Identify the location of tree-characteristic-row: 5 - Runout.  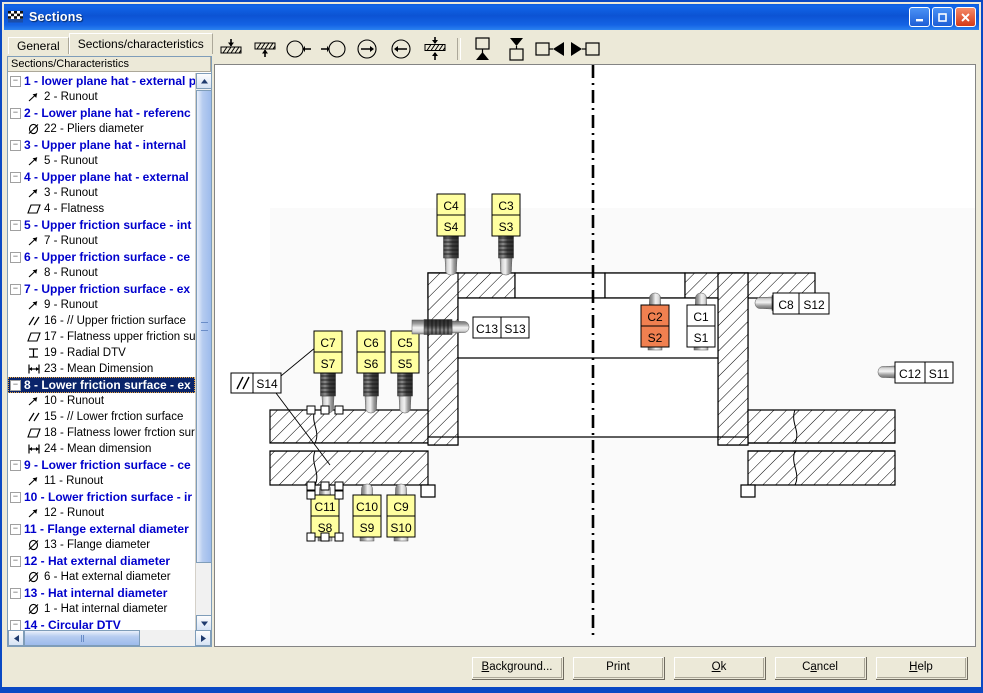
(102, 161).